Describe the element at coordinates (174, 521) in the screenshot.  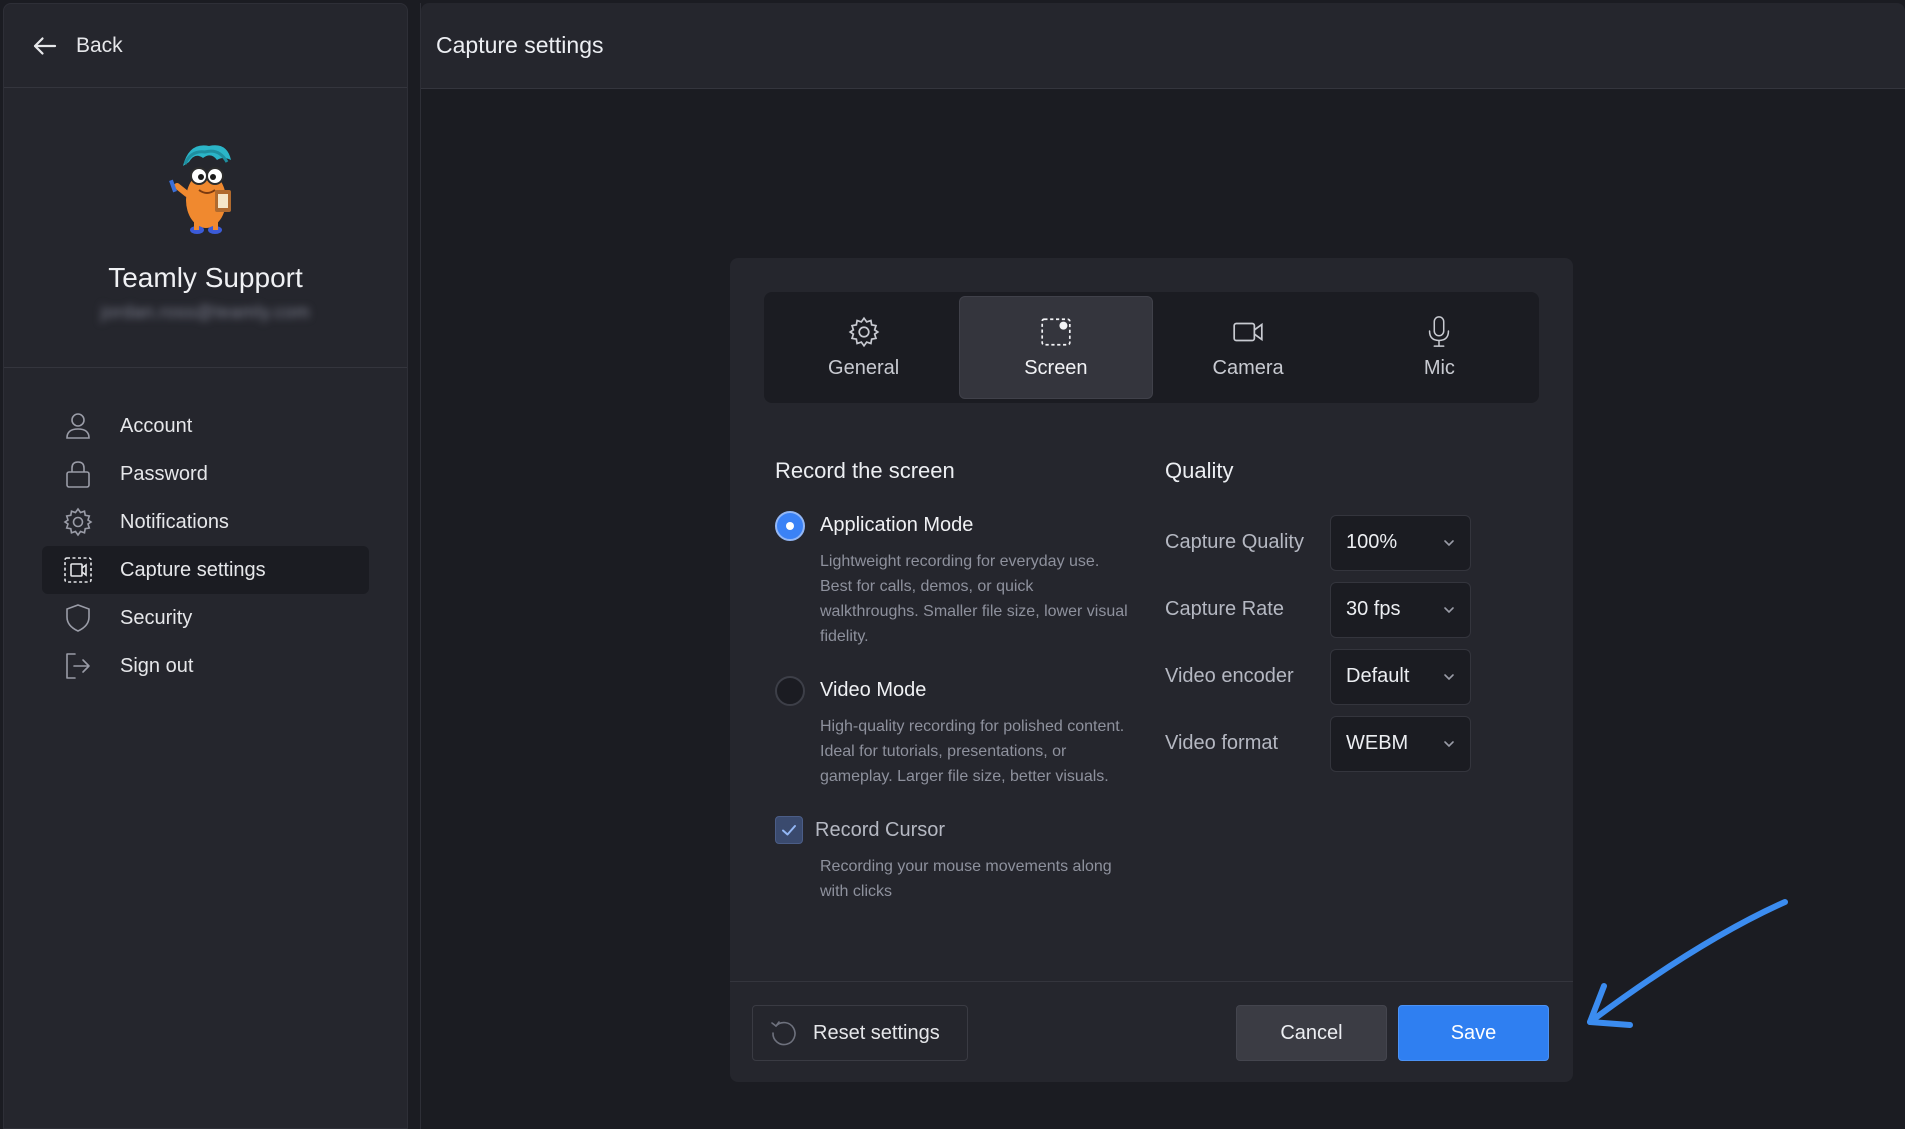
I see `sidebar-item-label: Notifications` at that location.